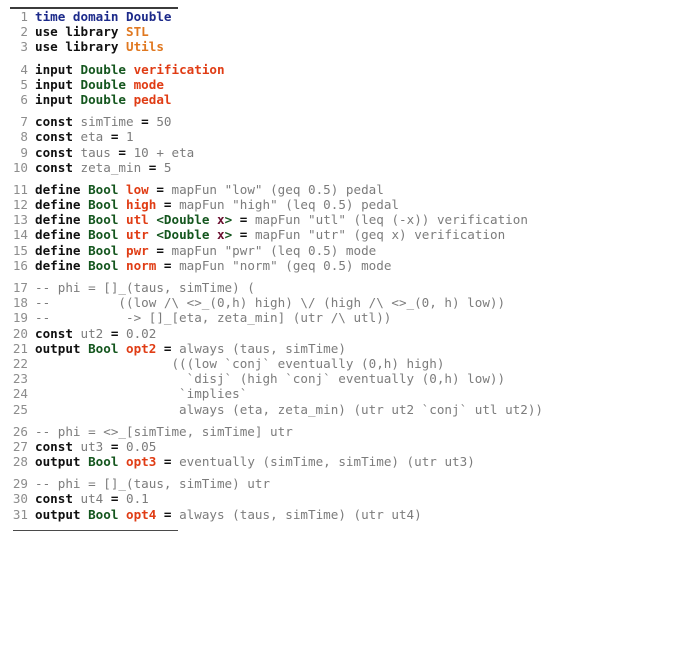  What do you see at coordinates (20, 484) in the screenshot?
I see `line-number: 29` at bounding box center [20, 484].